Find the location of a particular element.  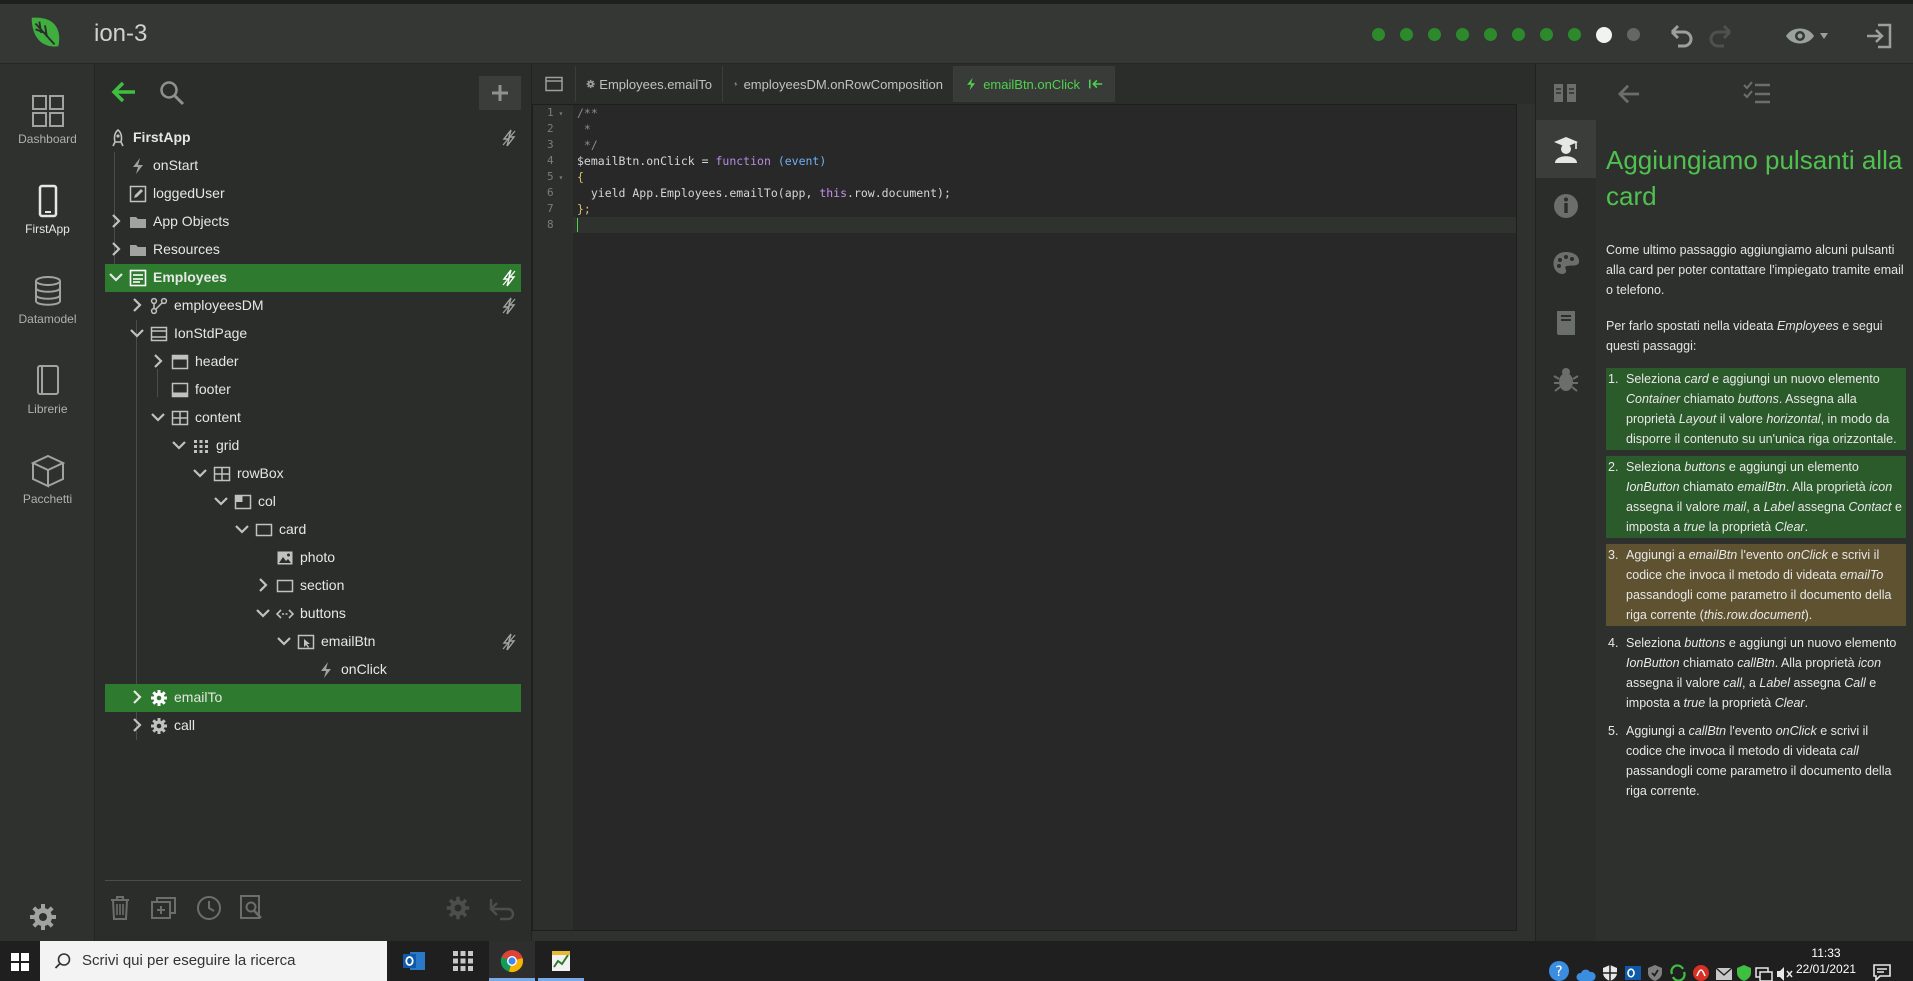

speaker-muted-icon is located at coordinates (1784, 967).